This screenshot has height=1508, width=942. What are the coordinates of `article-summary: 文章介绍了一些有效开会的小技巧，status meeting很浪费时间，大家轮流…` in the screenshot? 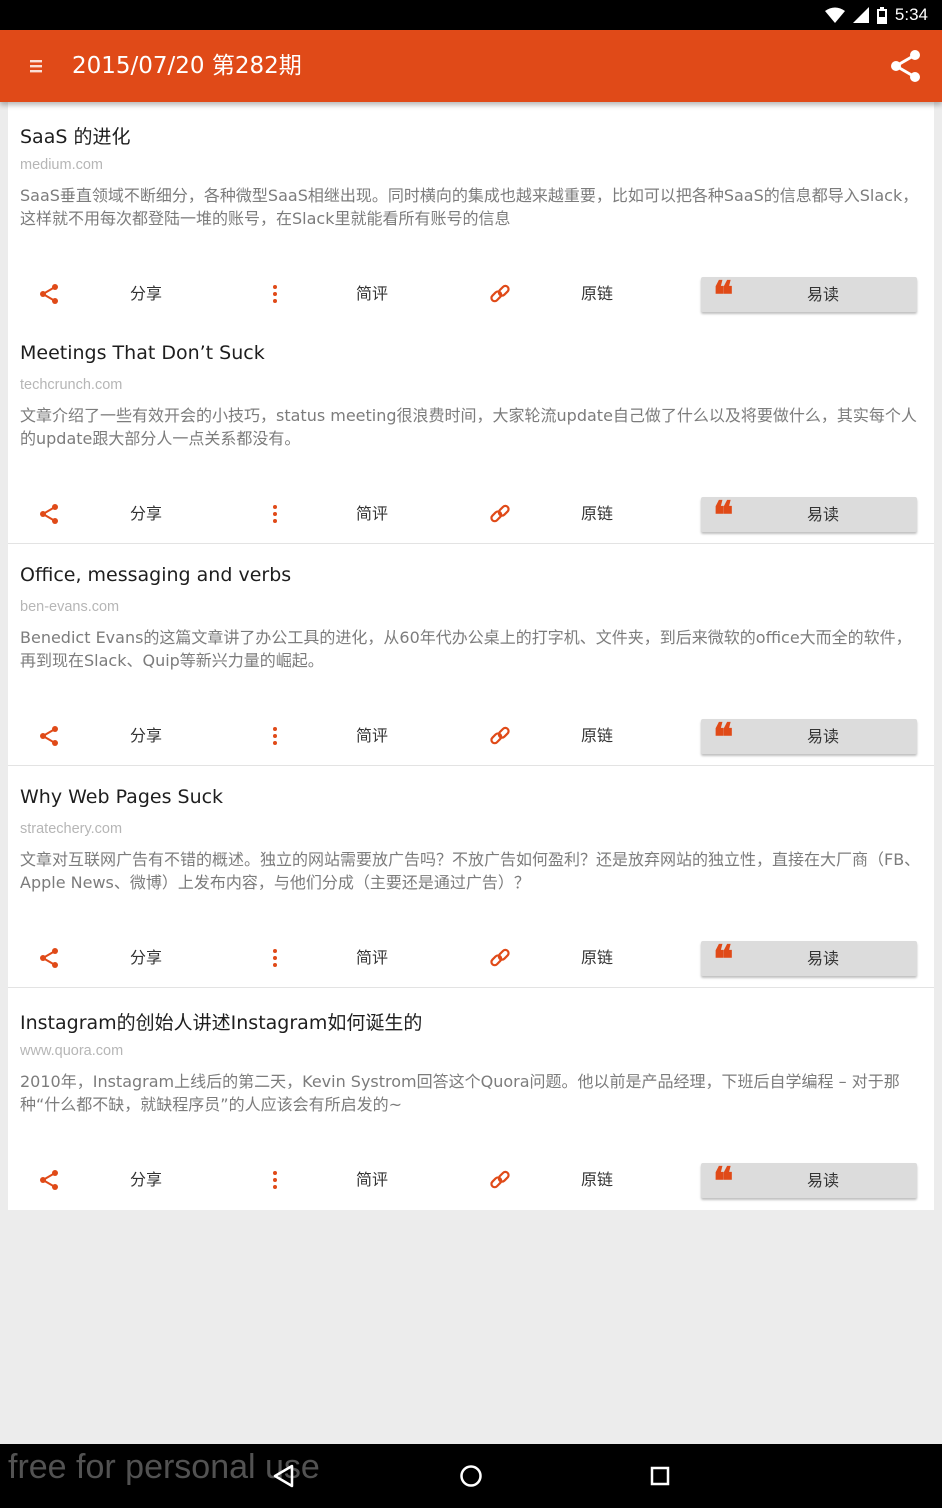 It's located at (468, 427).